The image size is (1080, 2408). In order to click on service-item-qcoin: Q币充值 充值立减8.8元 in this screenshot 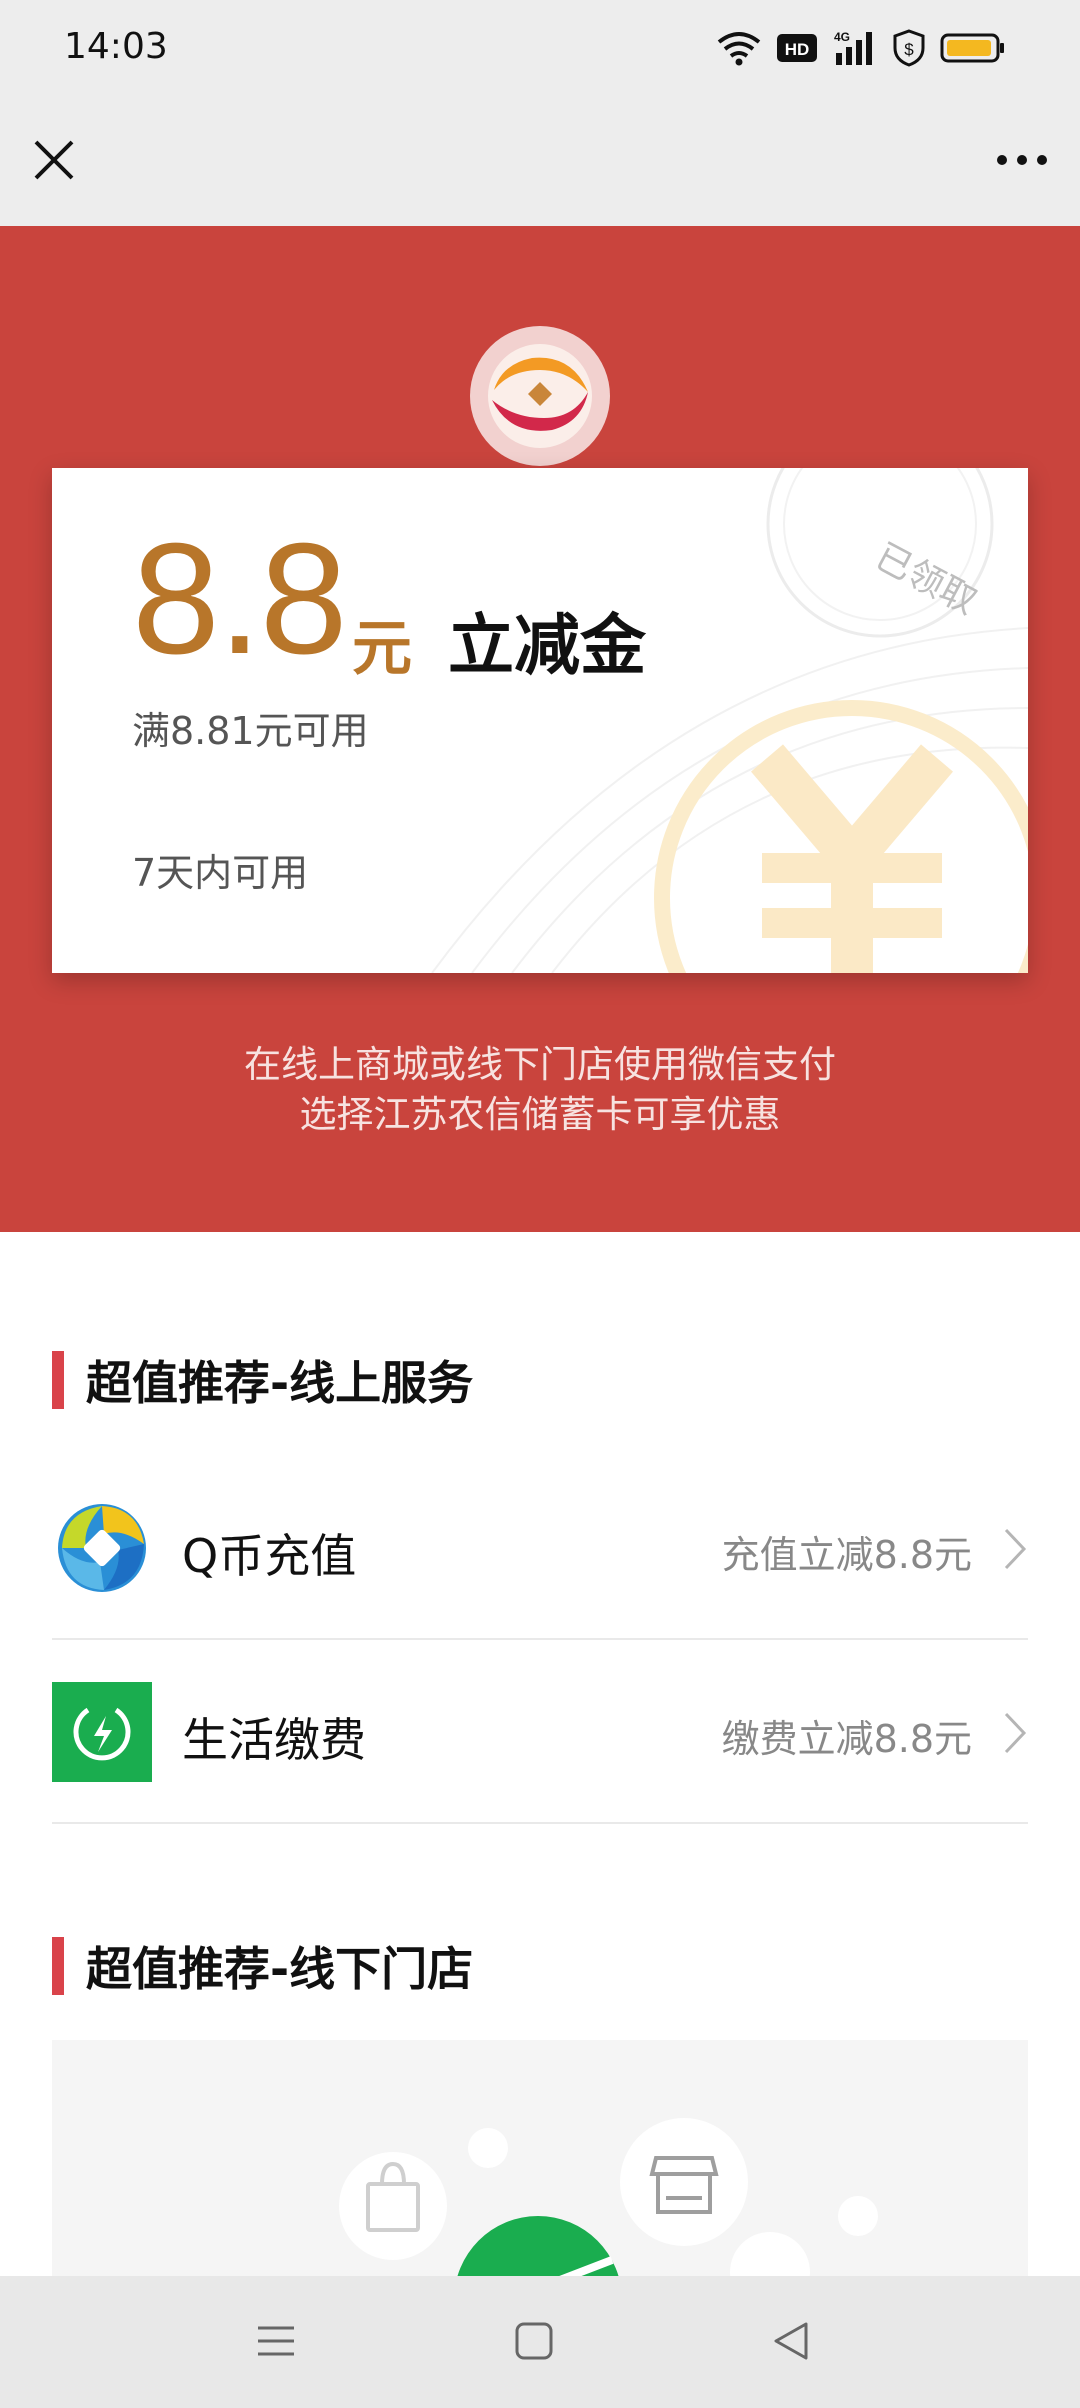, I will do `click(540, 1548)`.